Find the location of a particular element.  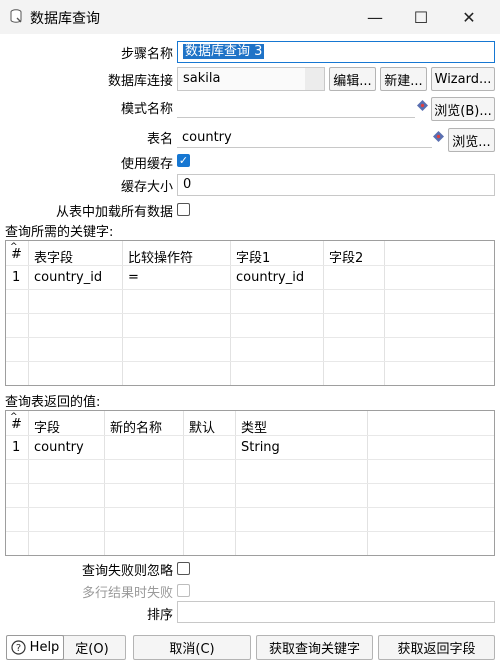

multi-fail-label: 多行结果时失败 is located at coordinates (127, 593).